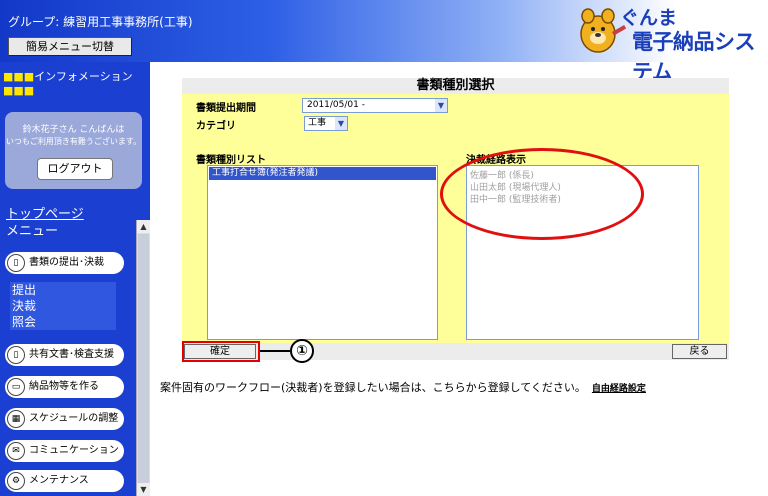 This screenshot has height=496, width=768. Describe the element at coordinates (16, 481) in the screenshot. I see `wrench-icon: ⚙` at that location.